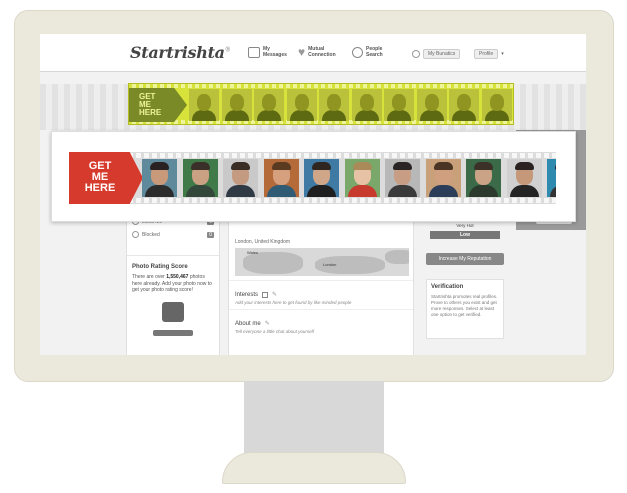 This screenshot has height=493, width=627. Describe the element at coordinates (442, 54) in the screenshot. I see `user-label: My Bunatics` at that location.